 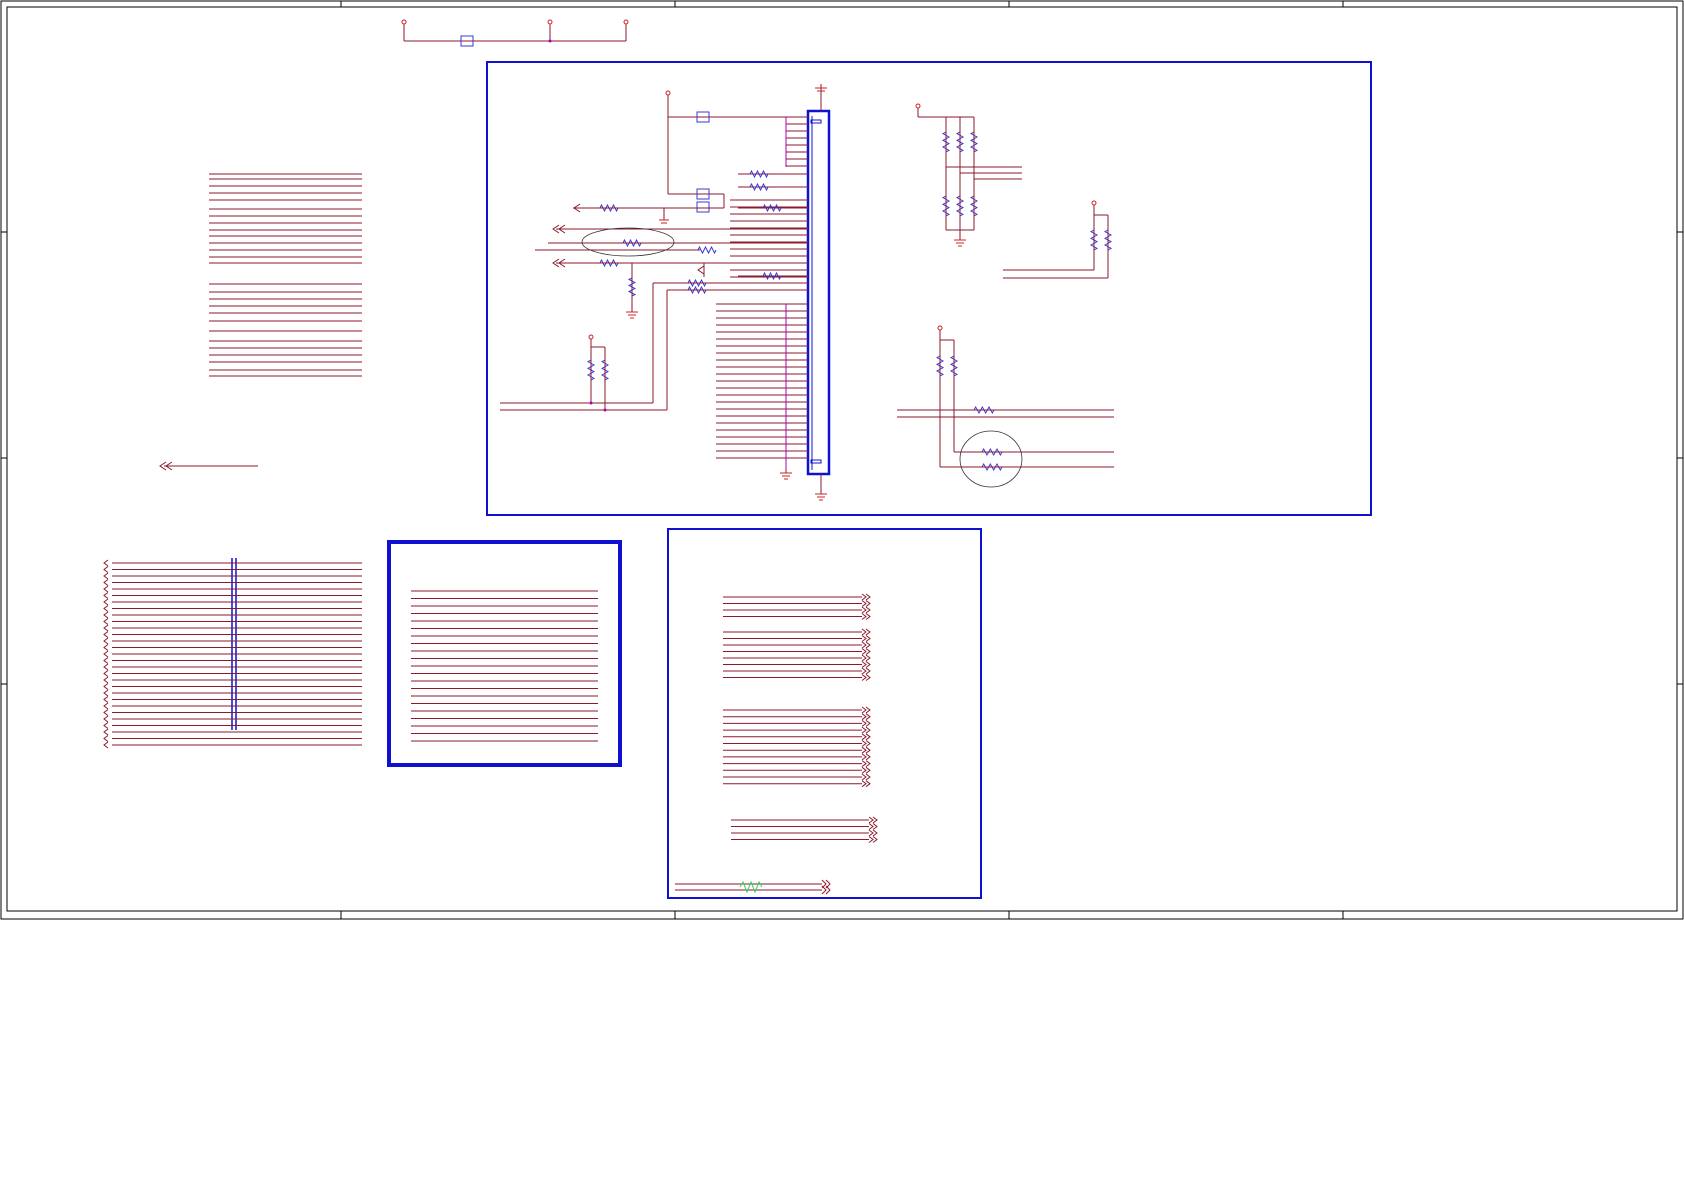 What do you see at coordinates (285, 275) in the screenshot?
I see `left-upper-net-list` at bounding box center [285, 275].